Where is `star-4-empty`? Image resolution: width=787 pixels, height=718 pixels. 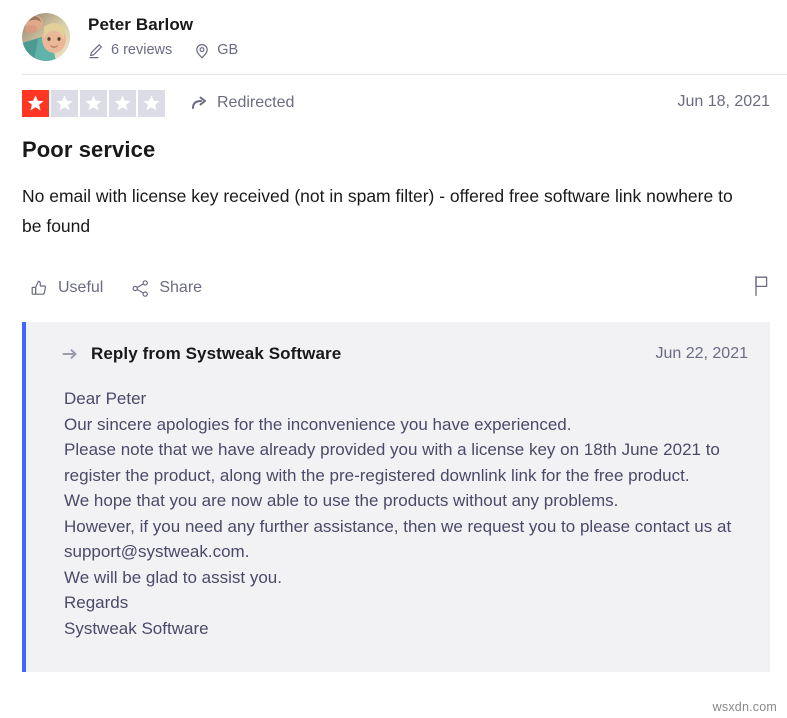 star-4-empty is located at coordinates (122, 103).